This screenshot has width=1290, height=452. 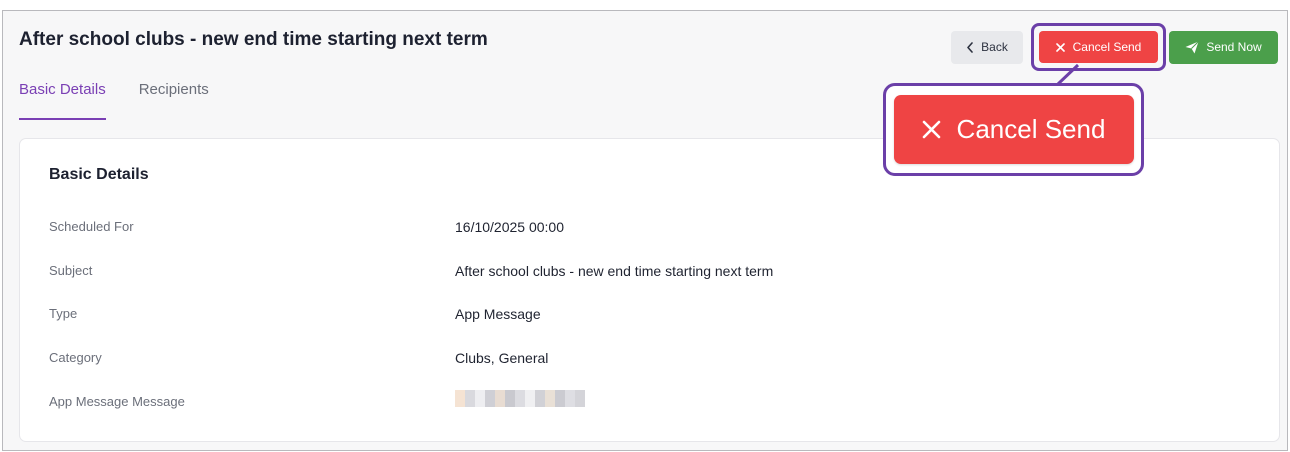 I want to click on back-button-label: Back, so click(x=994, y=47).